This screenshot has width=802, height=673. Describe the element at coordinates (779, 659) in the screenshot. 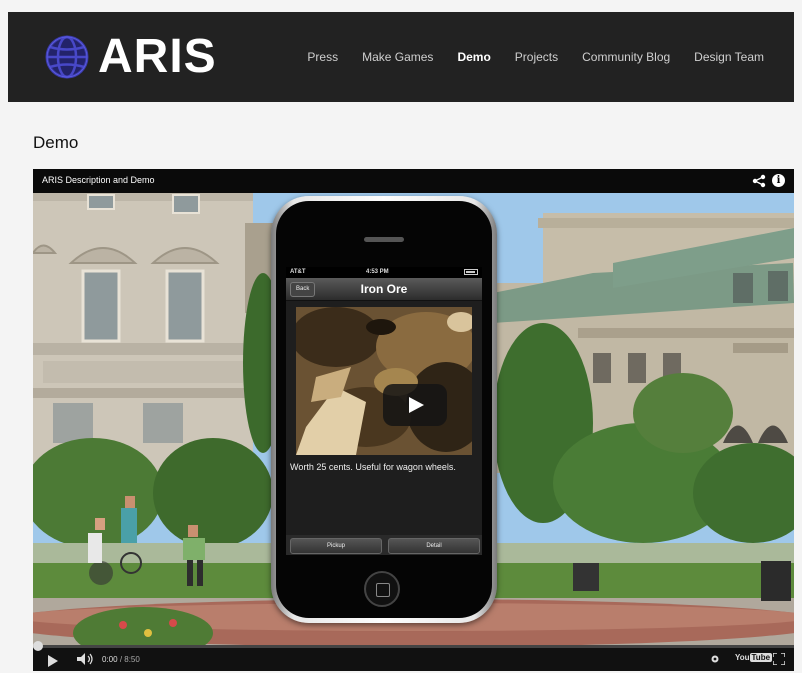

I see `fullscreen-icon` at that location.